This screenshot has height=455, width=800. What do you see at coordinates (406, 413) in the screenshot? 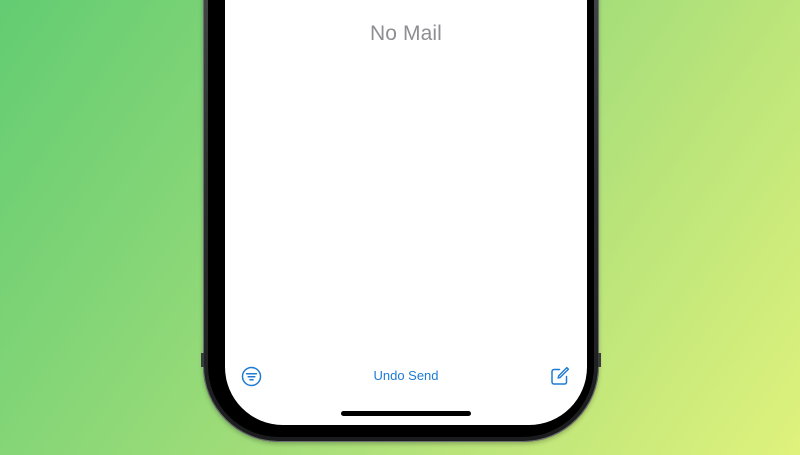
I see `home-indicator` at bounding box center [406, 413].